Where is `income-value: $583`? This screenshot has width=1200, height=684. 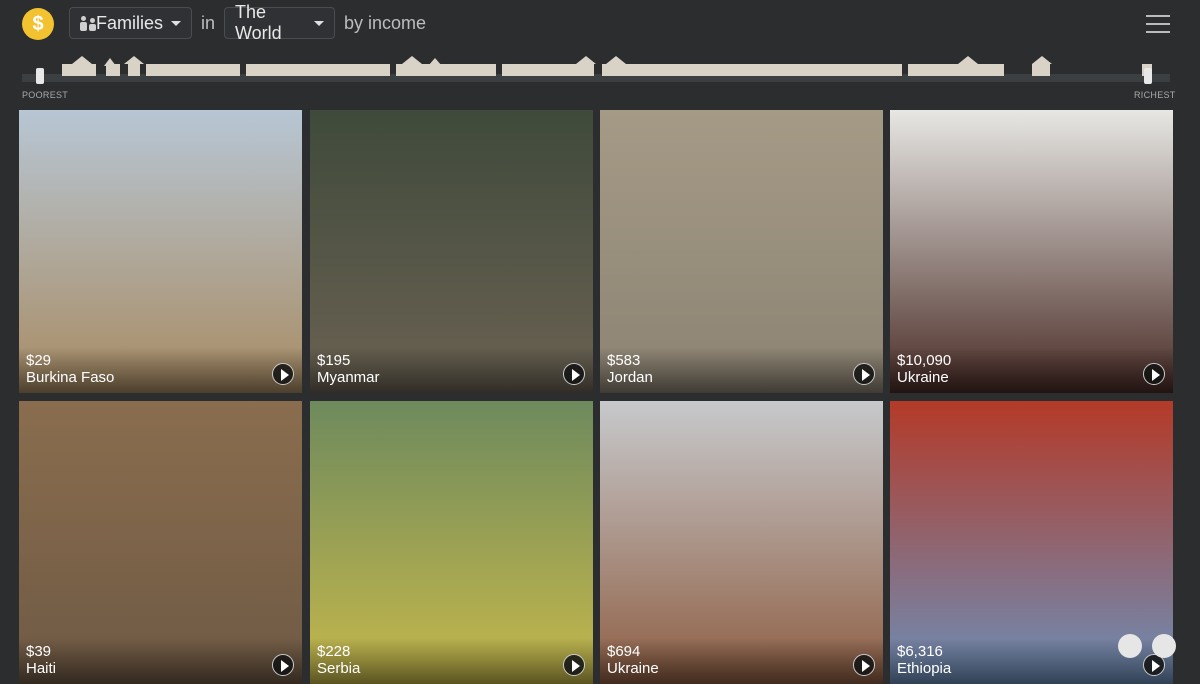 income-value: $583 is located at coordinates (624, 360).